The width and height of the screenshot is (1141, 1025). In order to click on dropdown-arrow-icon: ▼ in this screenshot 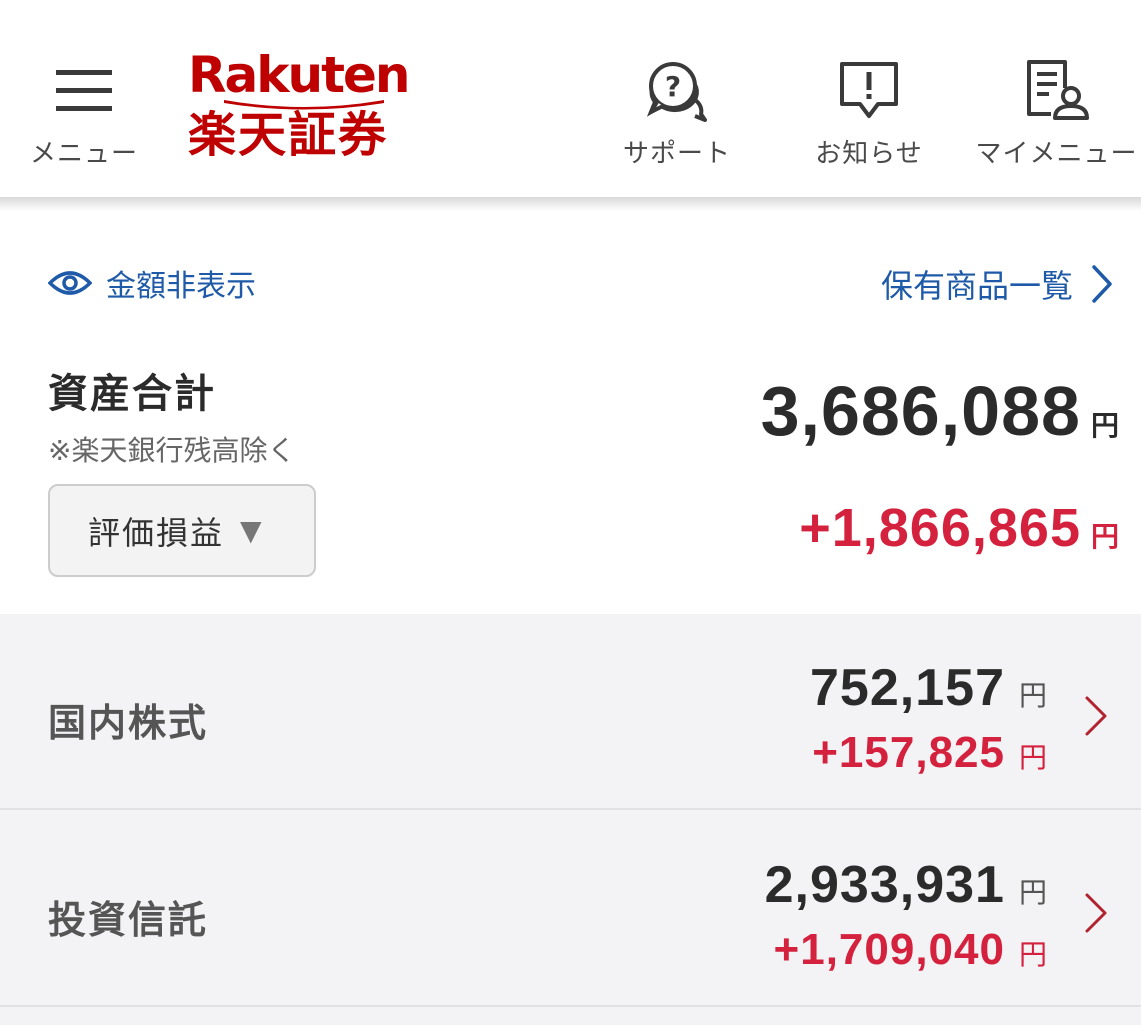, I will do `click(251, 530)`.